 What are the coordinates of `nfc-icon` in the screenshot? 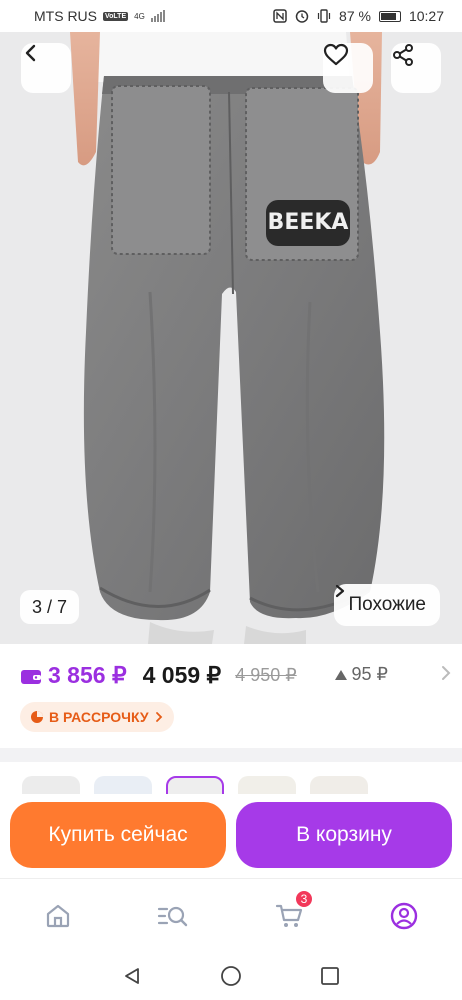 It's located at (280, 16).